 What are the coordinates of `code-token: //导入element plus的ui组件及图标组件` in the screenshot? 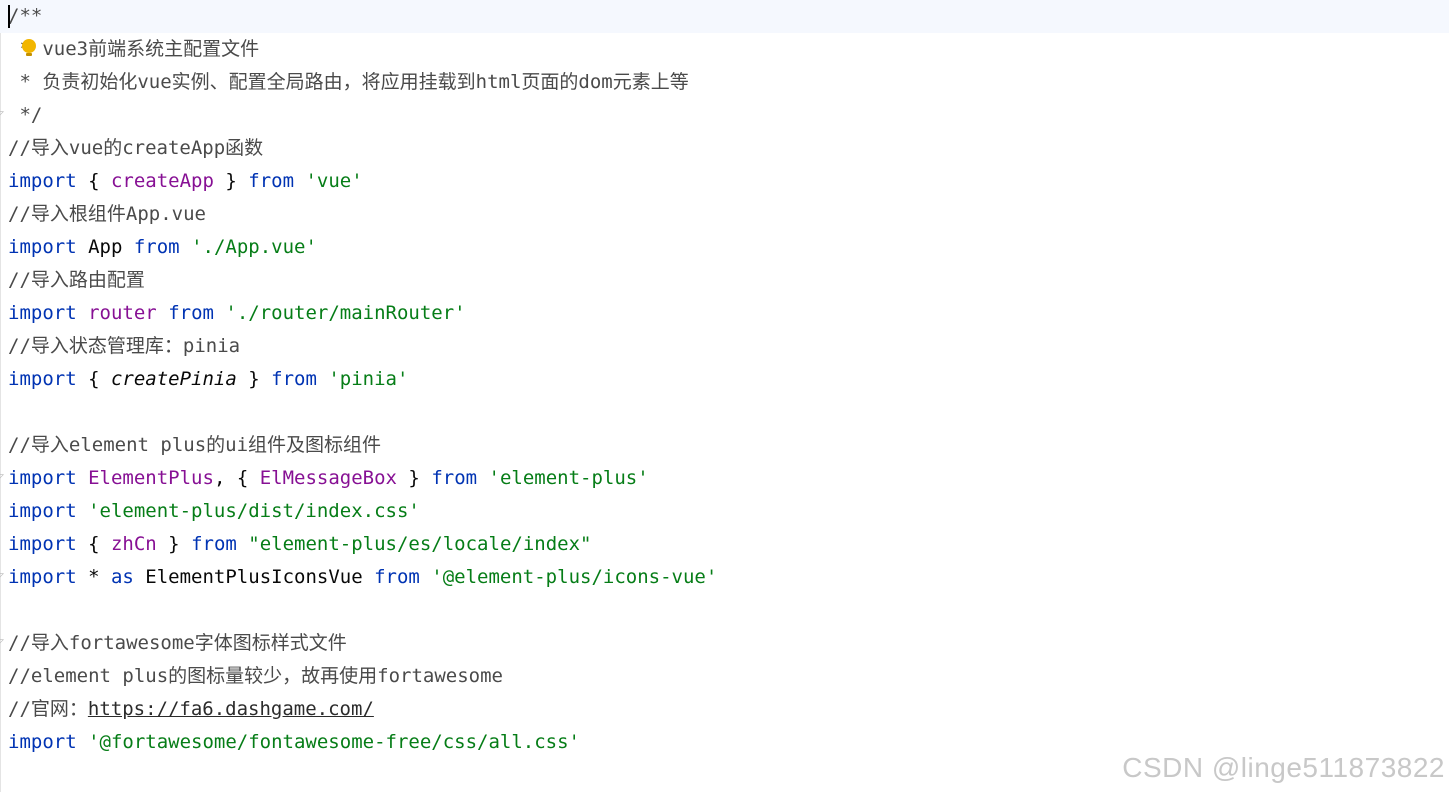 It's located at (195, 445).